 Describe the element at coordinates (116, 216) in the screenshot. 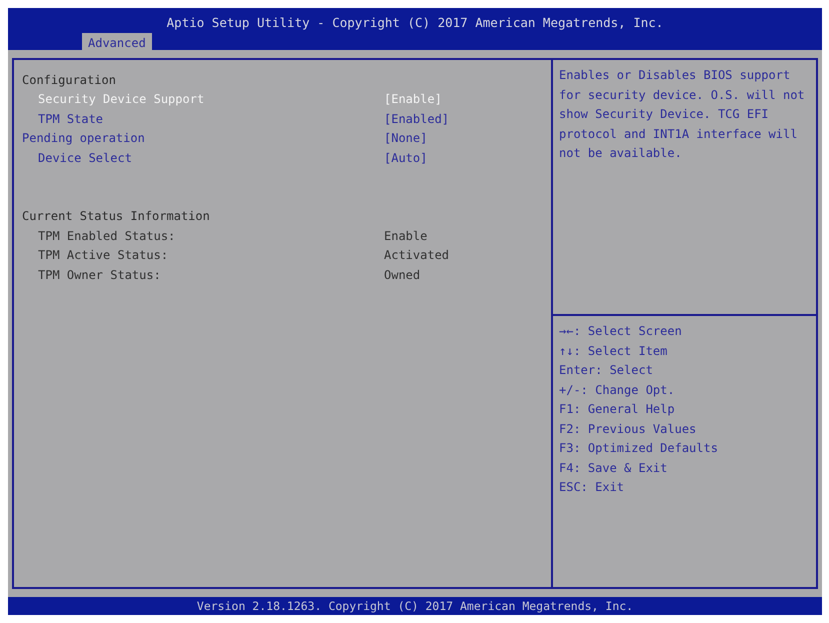

I see `section-heading: Current Status Information` at that location.